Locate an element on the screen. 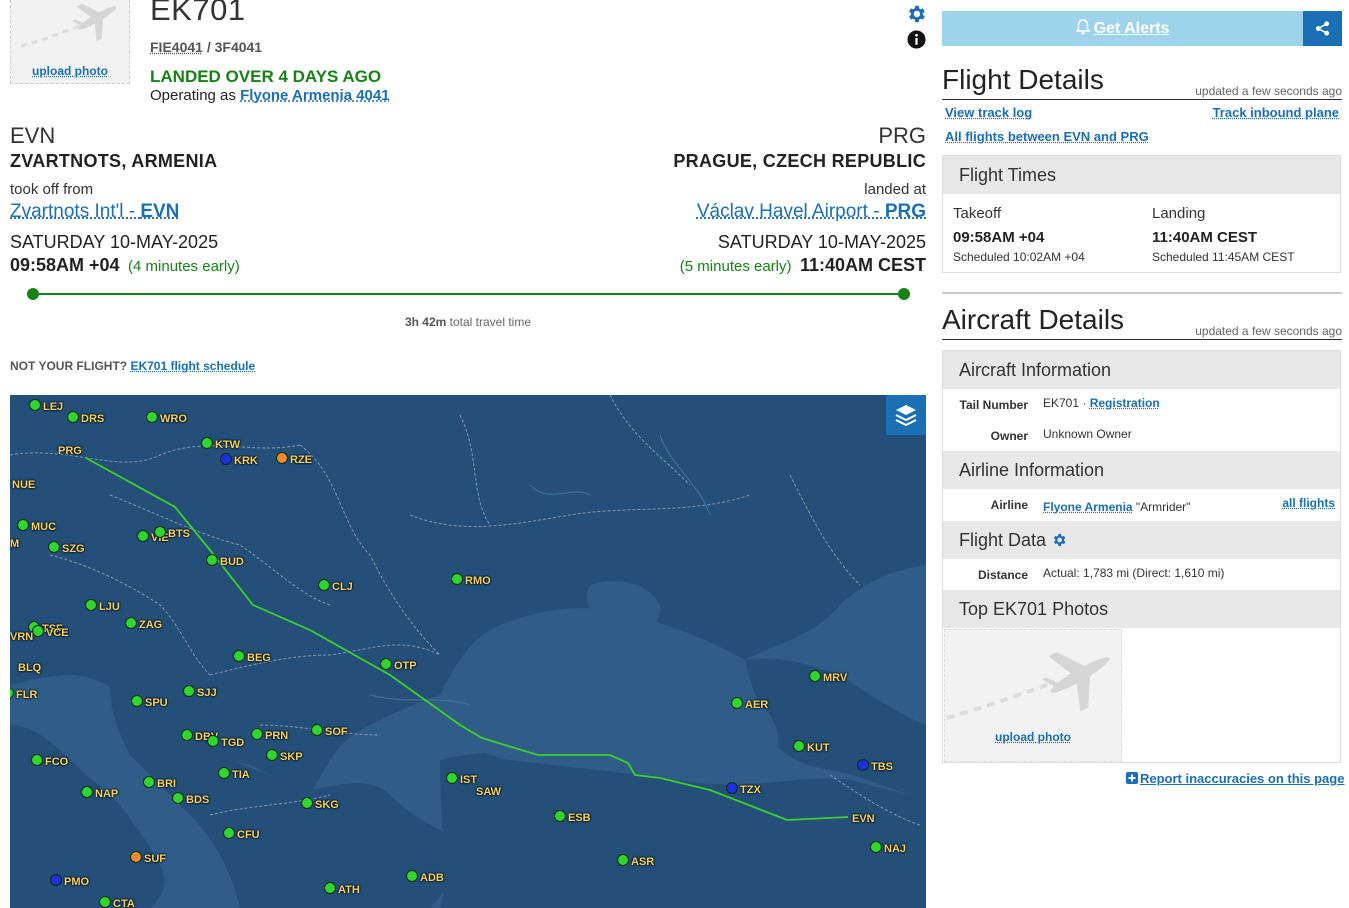 This screenshot has width=1349, height=908. airport-label: RZE is located at coordinates (301, 460).